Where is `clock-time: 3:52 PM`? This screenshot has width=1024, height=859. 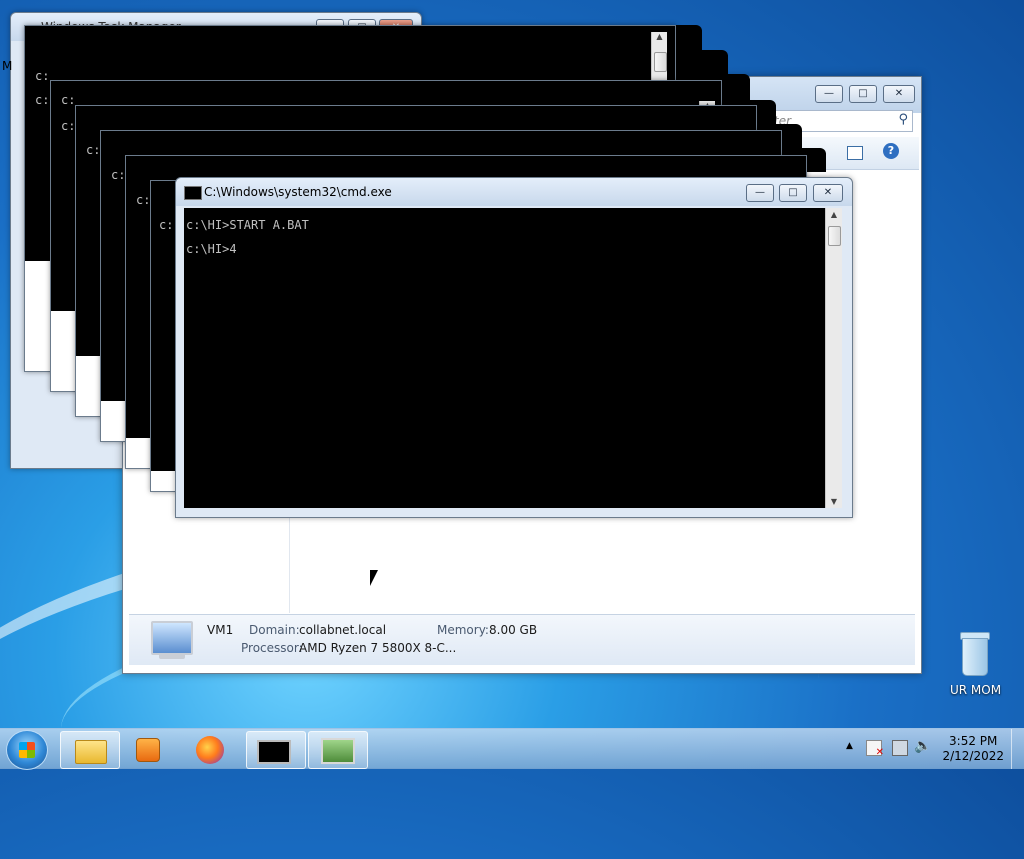
clock-time: 3:52 PM is located at coordinates (973, 741).